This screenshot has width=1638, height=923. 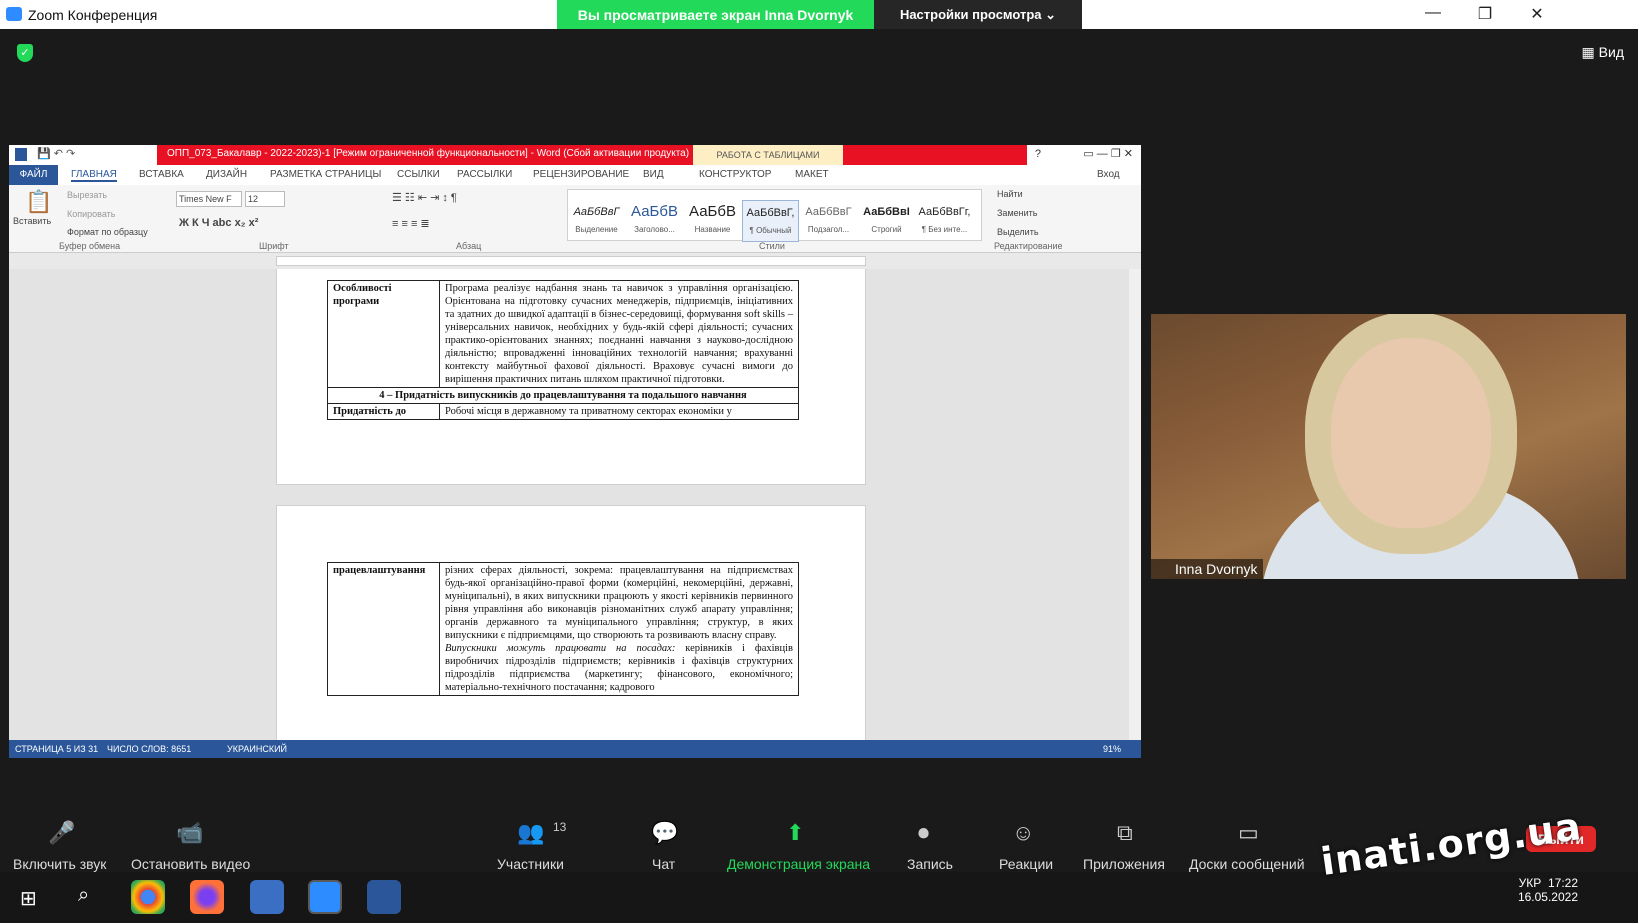 I want to click on apps-button: Приложения, so click(x=1124, y=864).